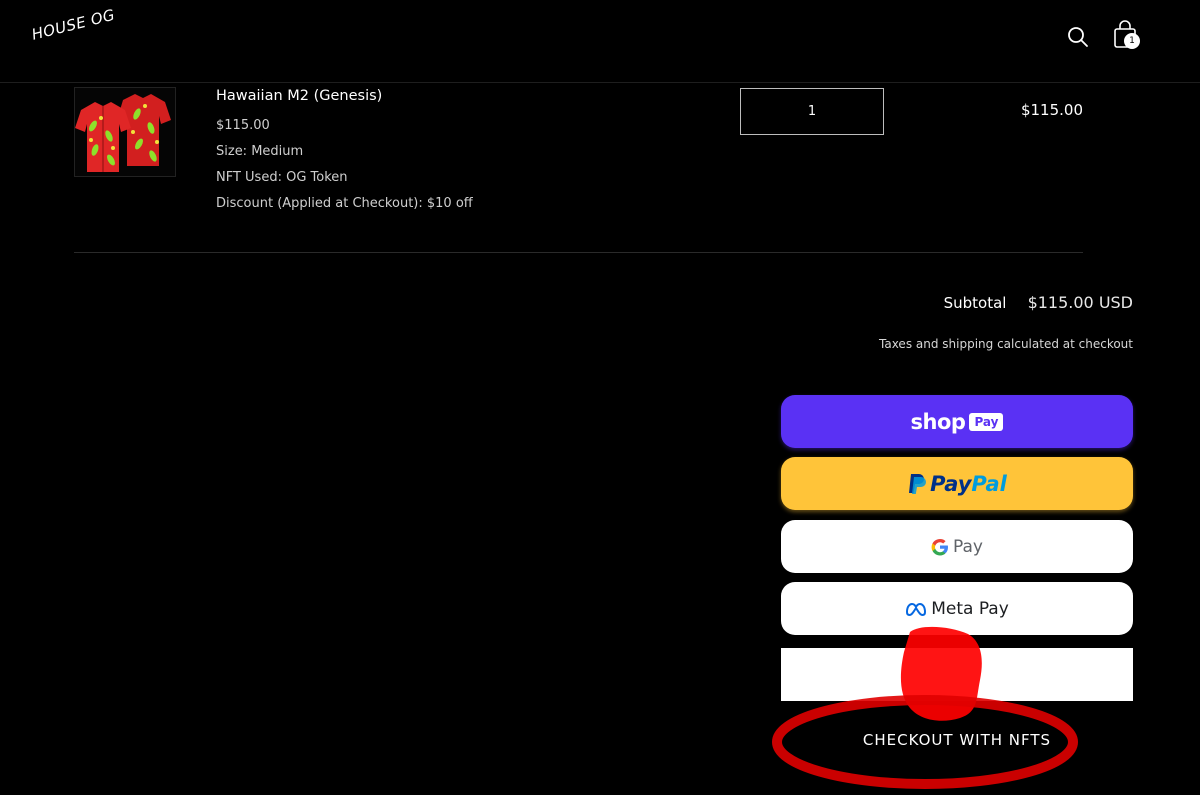  I want to click on site-header: HOUSE OG 1, so click(600, 41).